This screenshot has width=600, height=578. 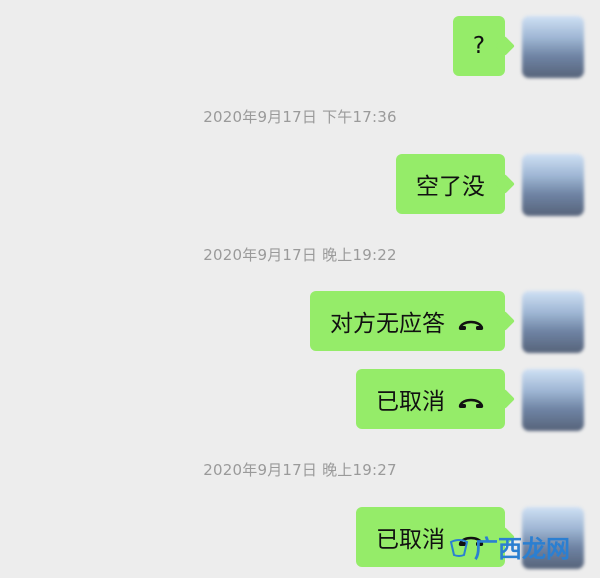 What do you see at coordinates (300, 255) in the screenshot?
I see `timestamp: 2020年9月17日 晚上19:22` at bounding box center [300, 255].